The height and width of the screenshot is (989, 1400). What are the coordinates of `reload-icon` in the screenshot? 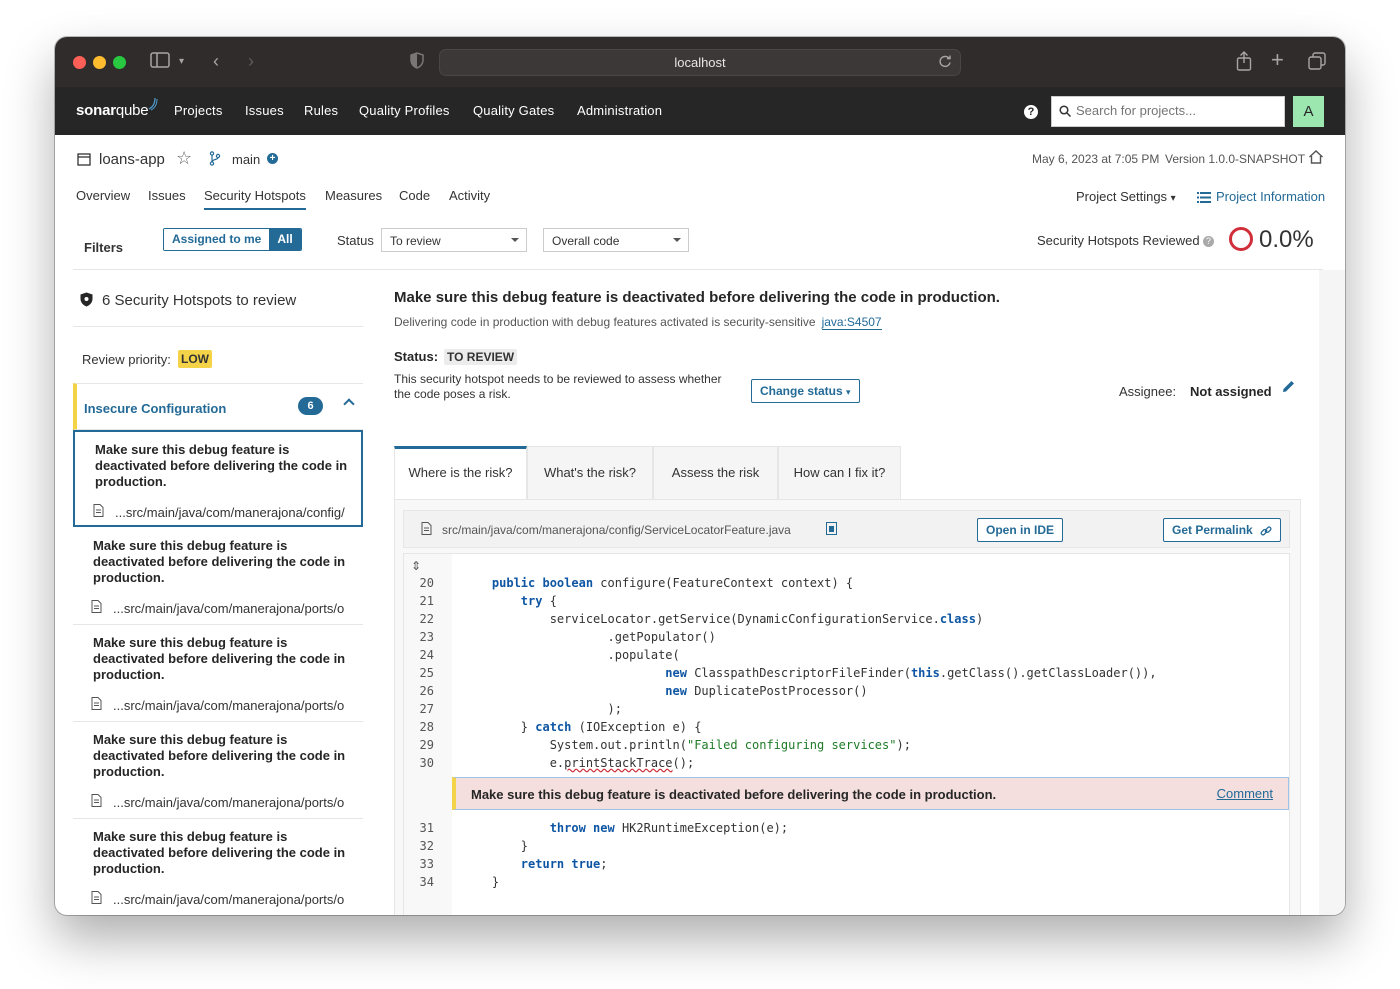 It's located at (945, 64).